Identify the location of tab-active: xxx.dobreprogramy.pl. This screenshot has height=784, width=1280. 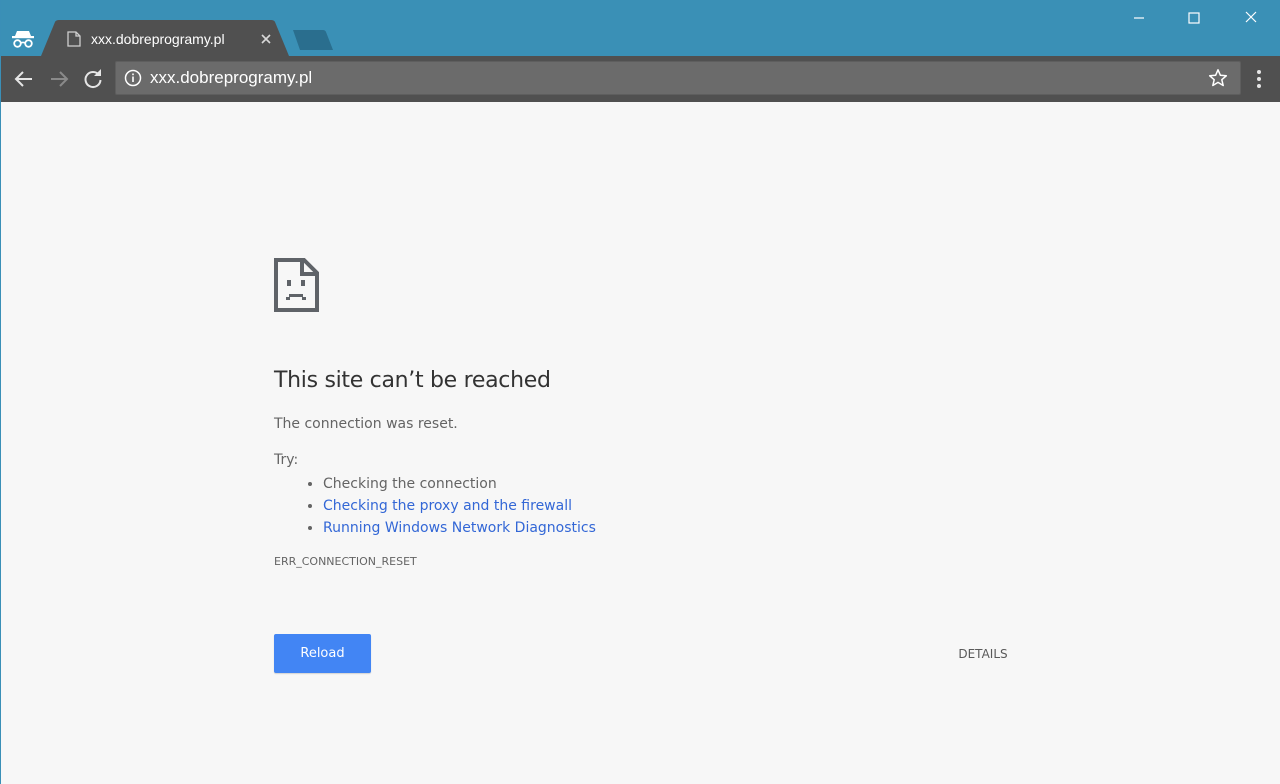
(165, 38).